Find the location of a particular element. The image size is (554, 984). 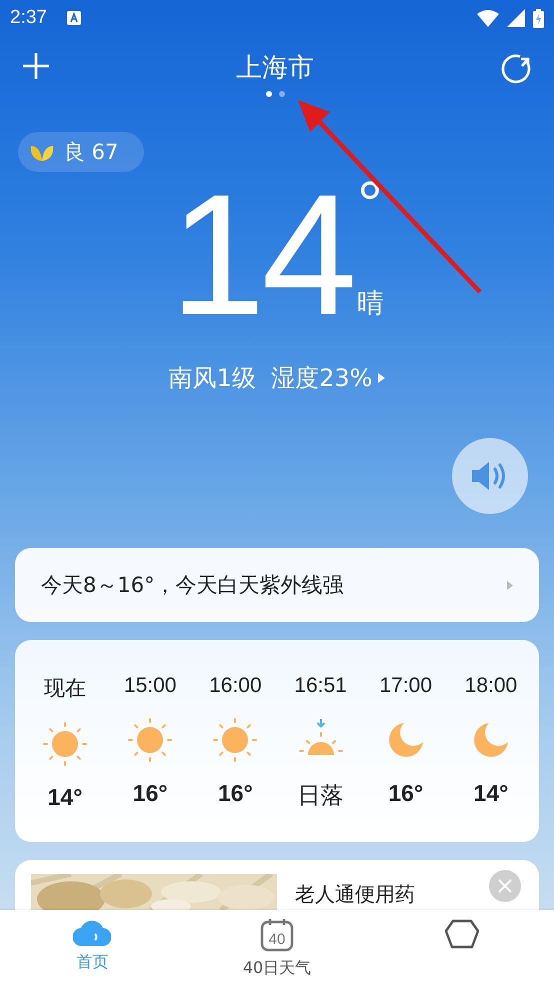

signal-icon is located at coordinates (516, 18).